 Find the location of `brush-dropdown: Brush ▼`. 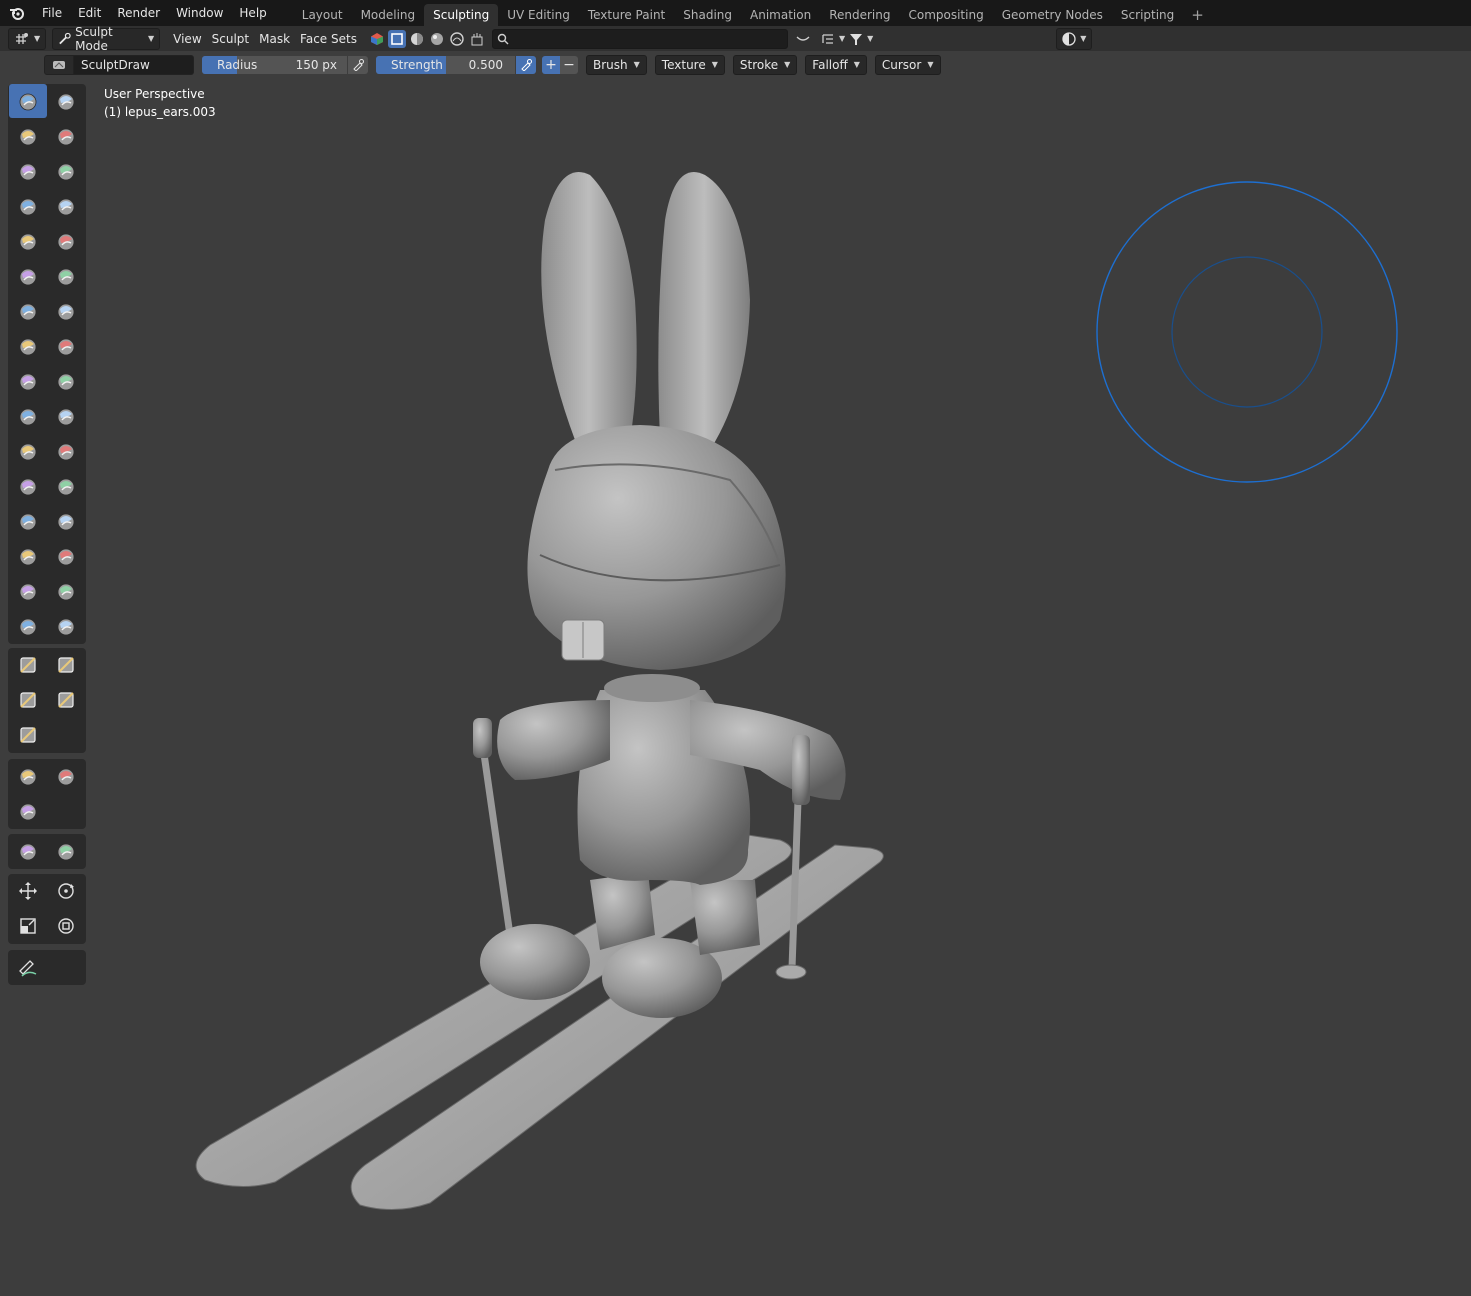

brush-dropdown: Brush ▼ is located at coordinates (616, 64).